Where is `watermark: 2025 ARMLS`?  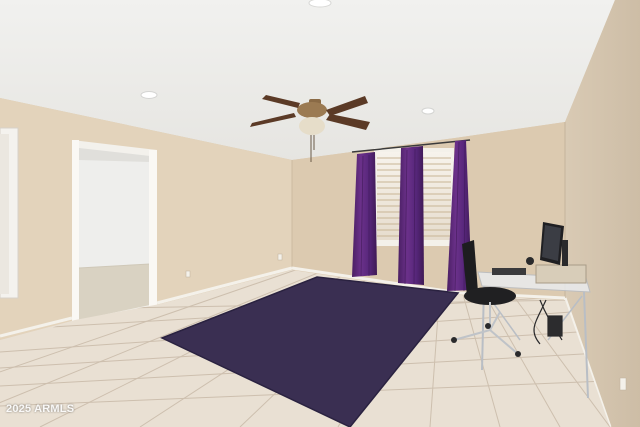
watermark: 2025 ARMLS is located at coordinates (40, 409).